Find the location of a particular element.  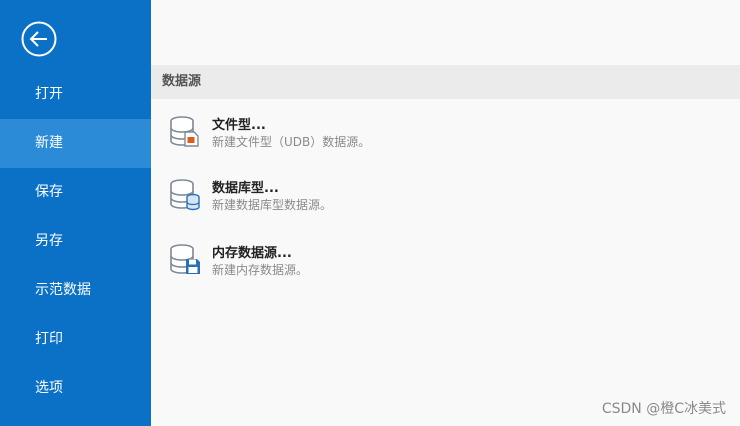

option-description: 新建内存数据源。 is located at coordinates (260, 270).